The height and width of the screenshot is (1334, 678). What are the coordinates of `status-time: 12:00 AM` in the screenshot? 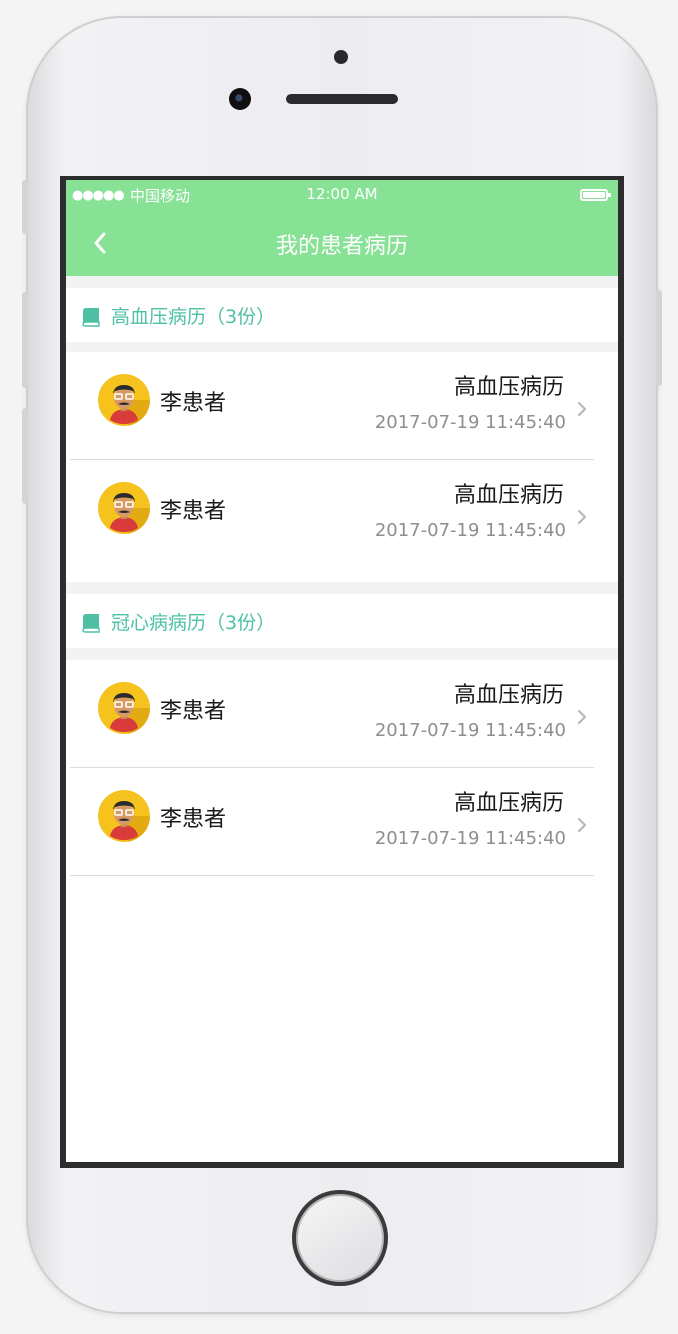 It's located at (342, 194).